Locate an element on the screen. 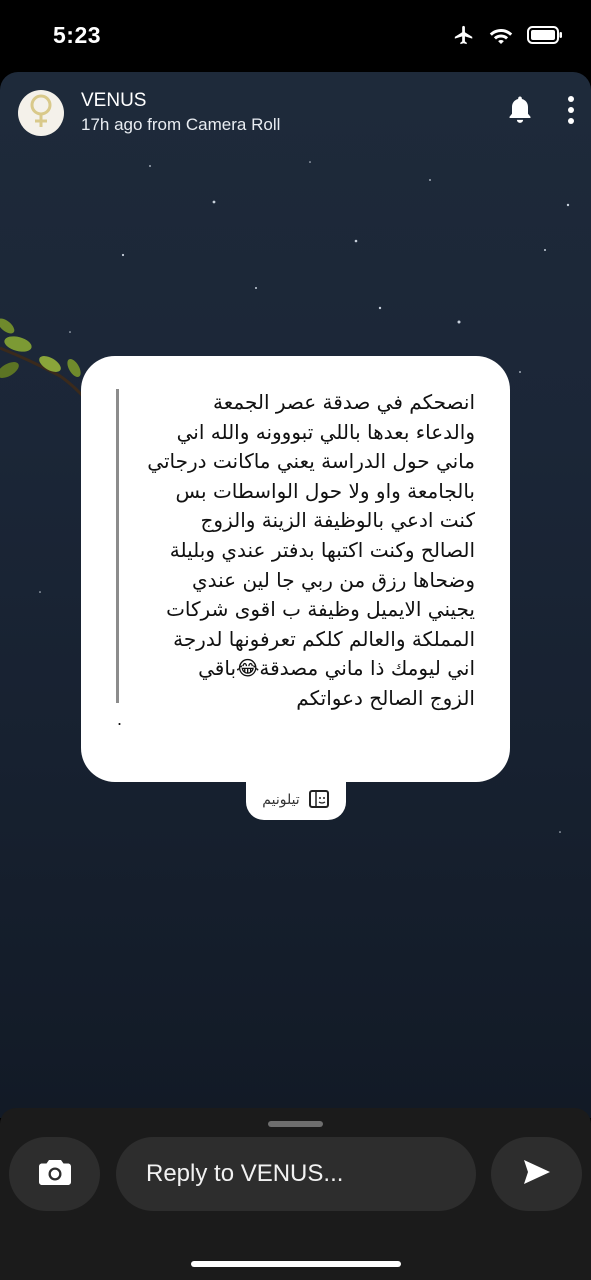 This screenshot has height=1280, width=591. quote-line: الزوج الصالح دعواتكم is located at coordinates (385, 697).